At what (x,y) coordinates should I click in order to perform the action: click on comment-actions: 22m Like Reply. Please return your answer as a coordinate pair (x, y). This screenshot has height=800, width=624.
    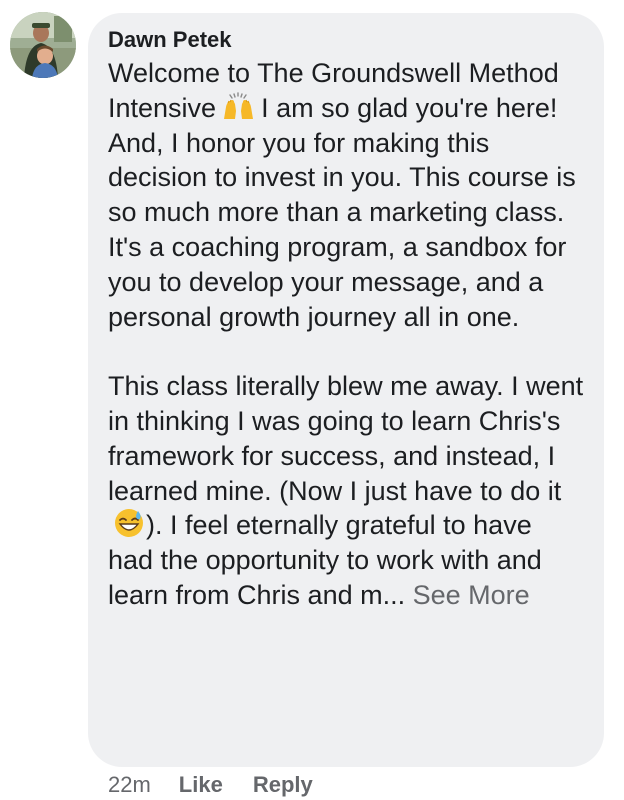
    Looking at the image, I should click on (225, 785).